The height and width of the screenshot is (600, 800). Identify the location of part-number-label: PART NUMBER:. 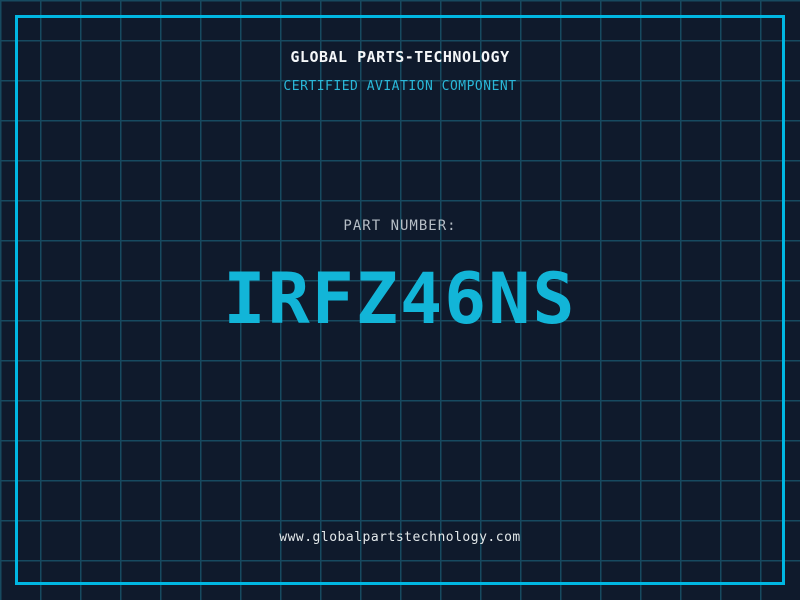
(400, 226).